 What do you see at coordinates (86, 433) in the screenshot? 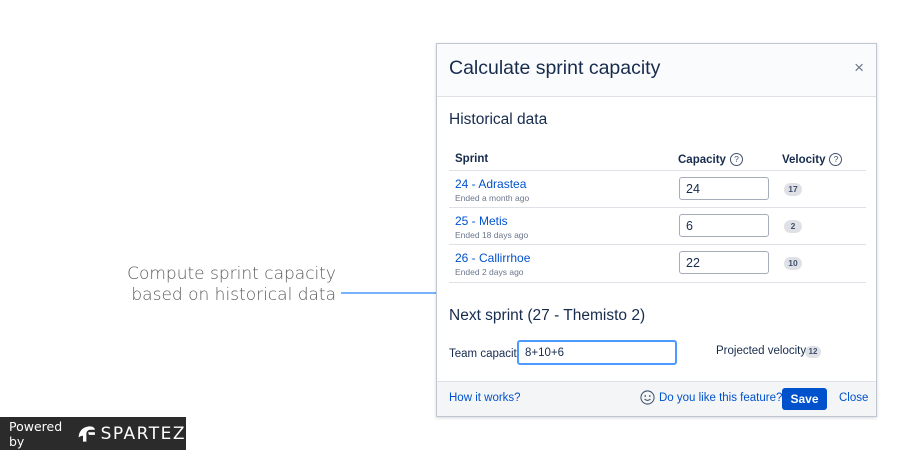
I see `spartez-logo-icon` at bounding box center [86, 433].